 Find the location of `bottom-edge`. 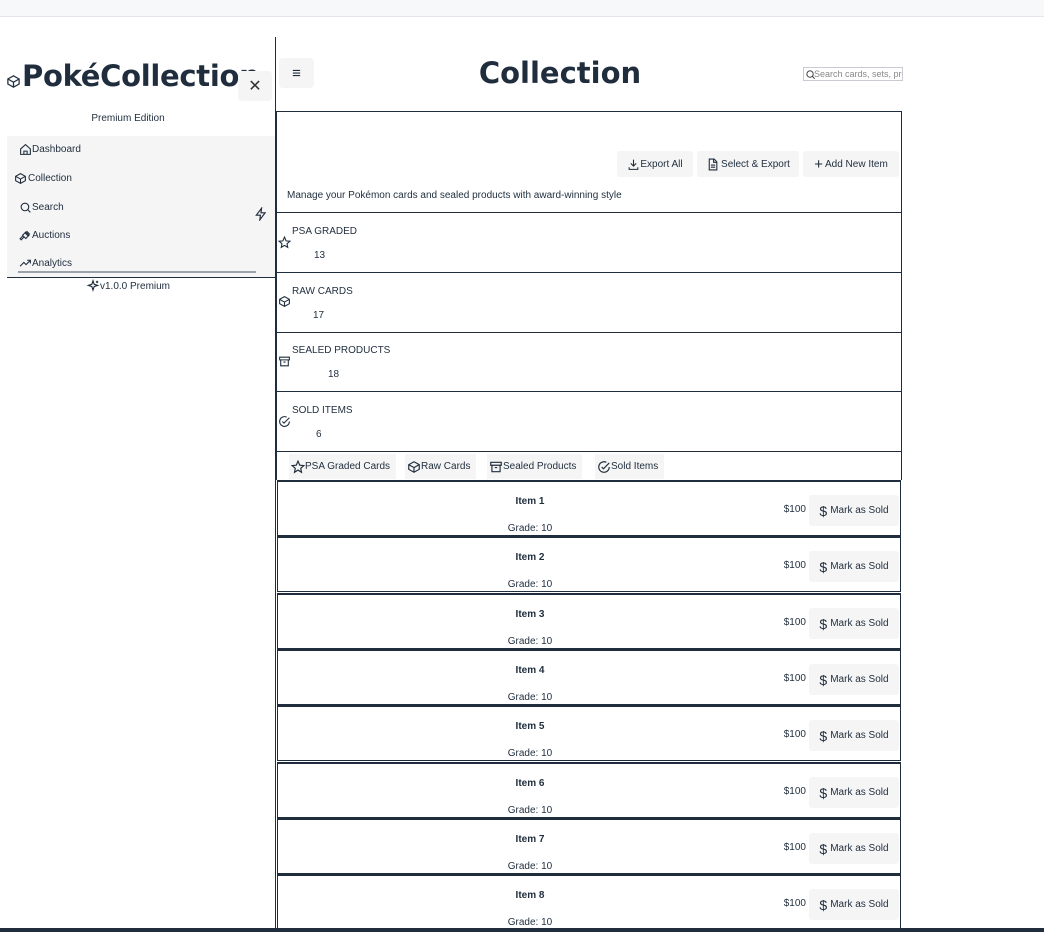

bottom-edge is located at coordinates (522, 930).